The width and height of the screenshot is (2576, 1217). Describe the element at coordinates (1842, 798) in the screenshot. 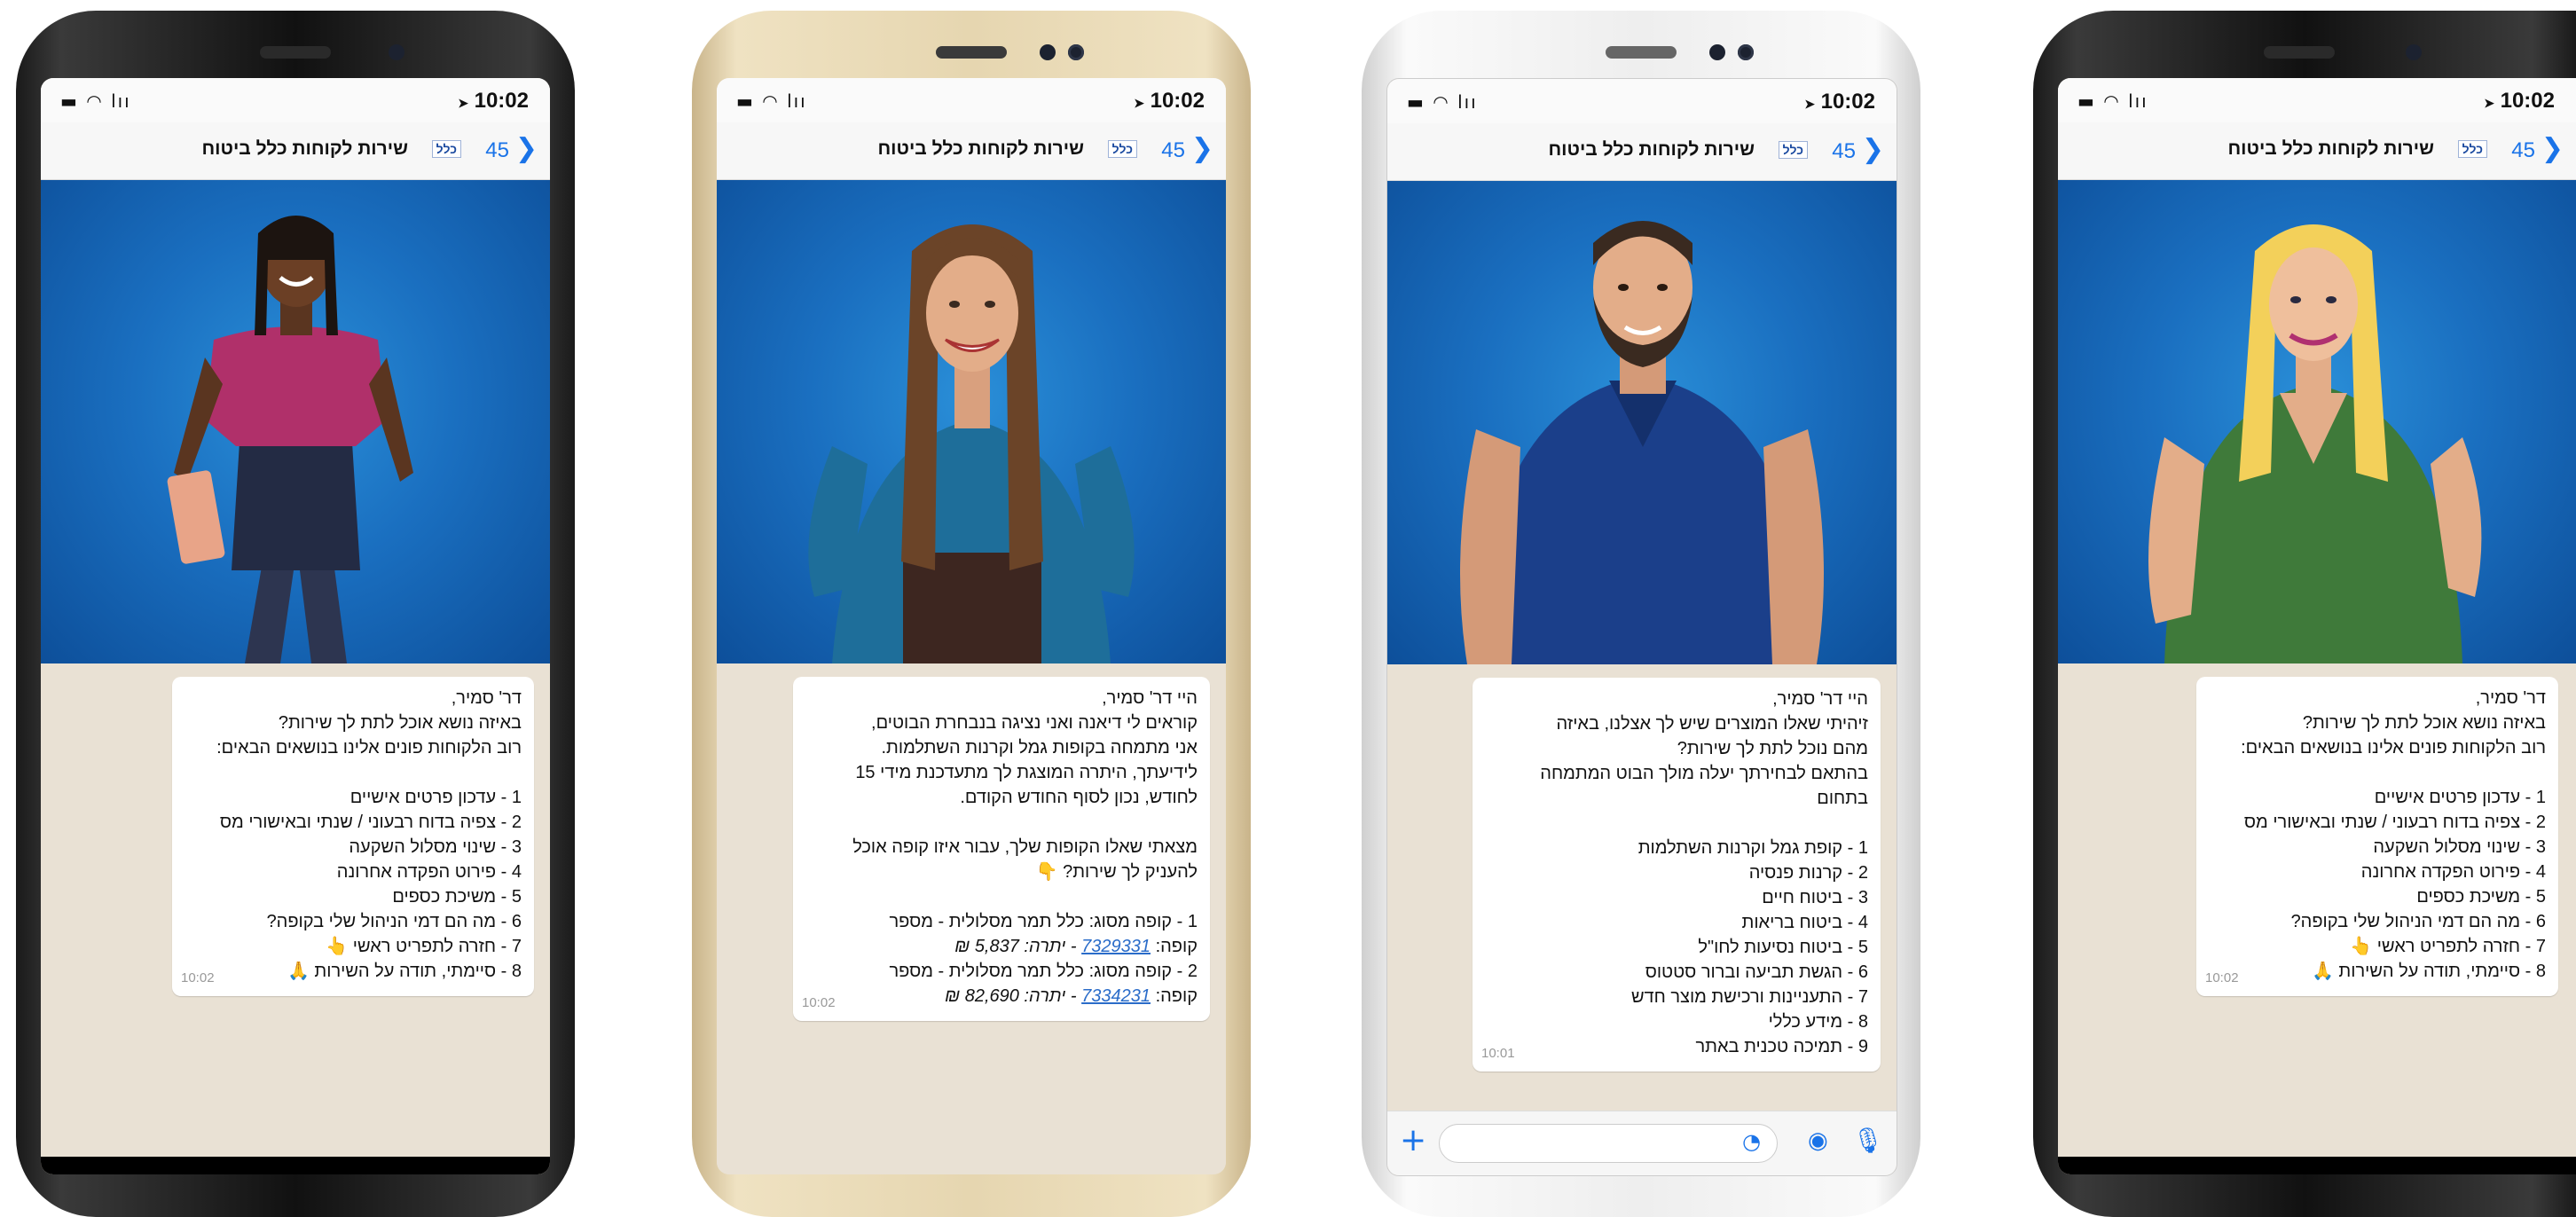

I see `message-line: בתחום` at that location.